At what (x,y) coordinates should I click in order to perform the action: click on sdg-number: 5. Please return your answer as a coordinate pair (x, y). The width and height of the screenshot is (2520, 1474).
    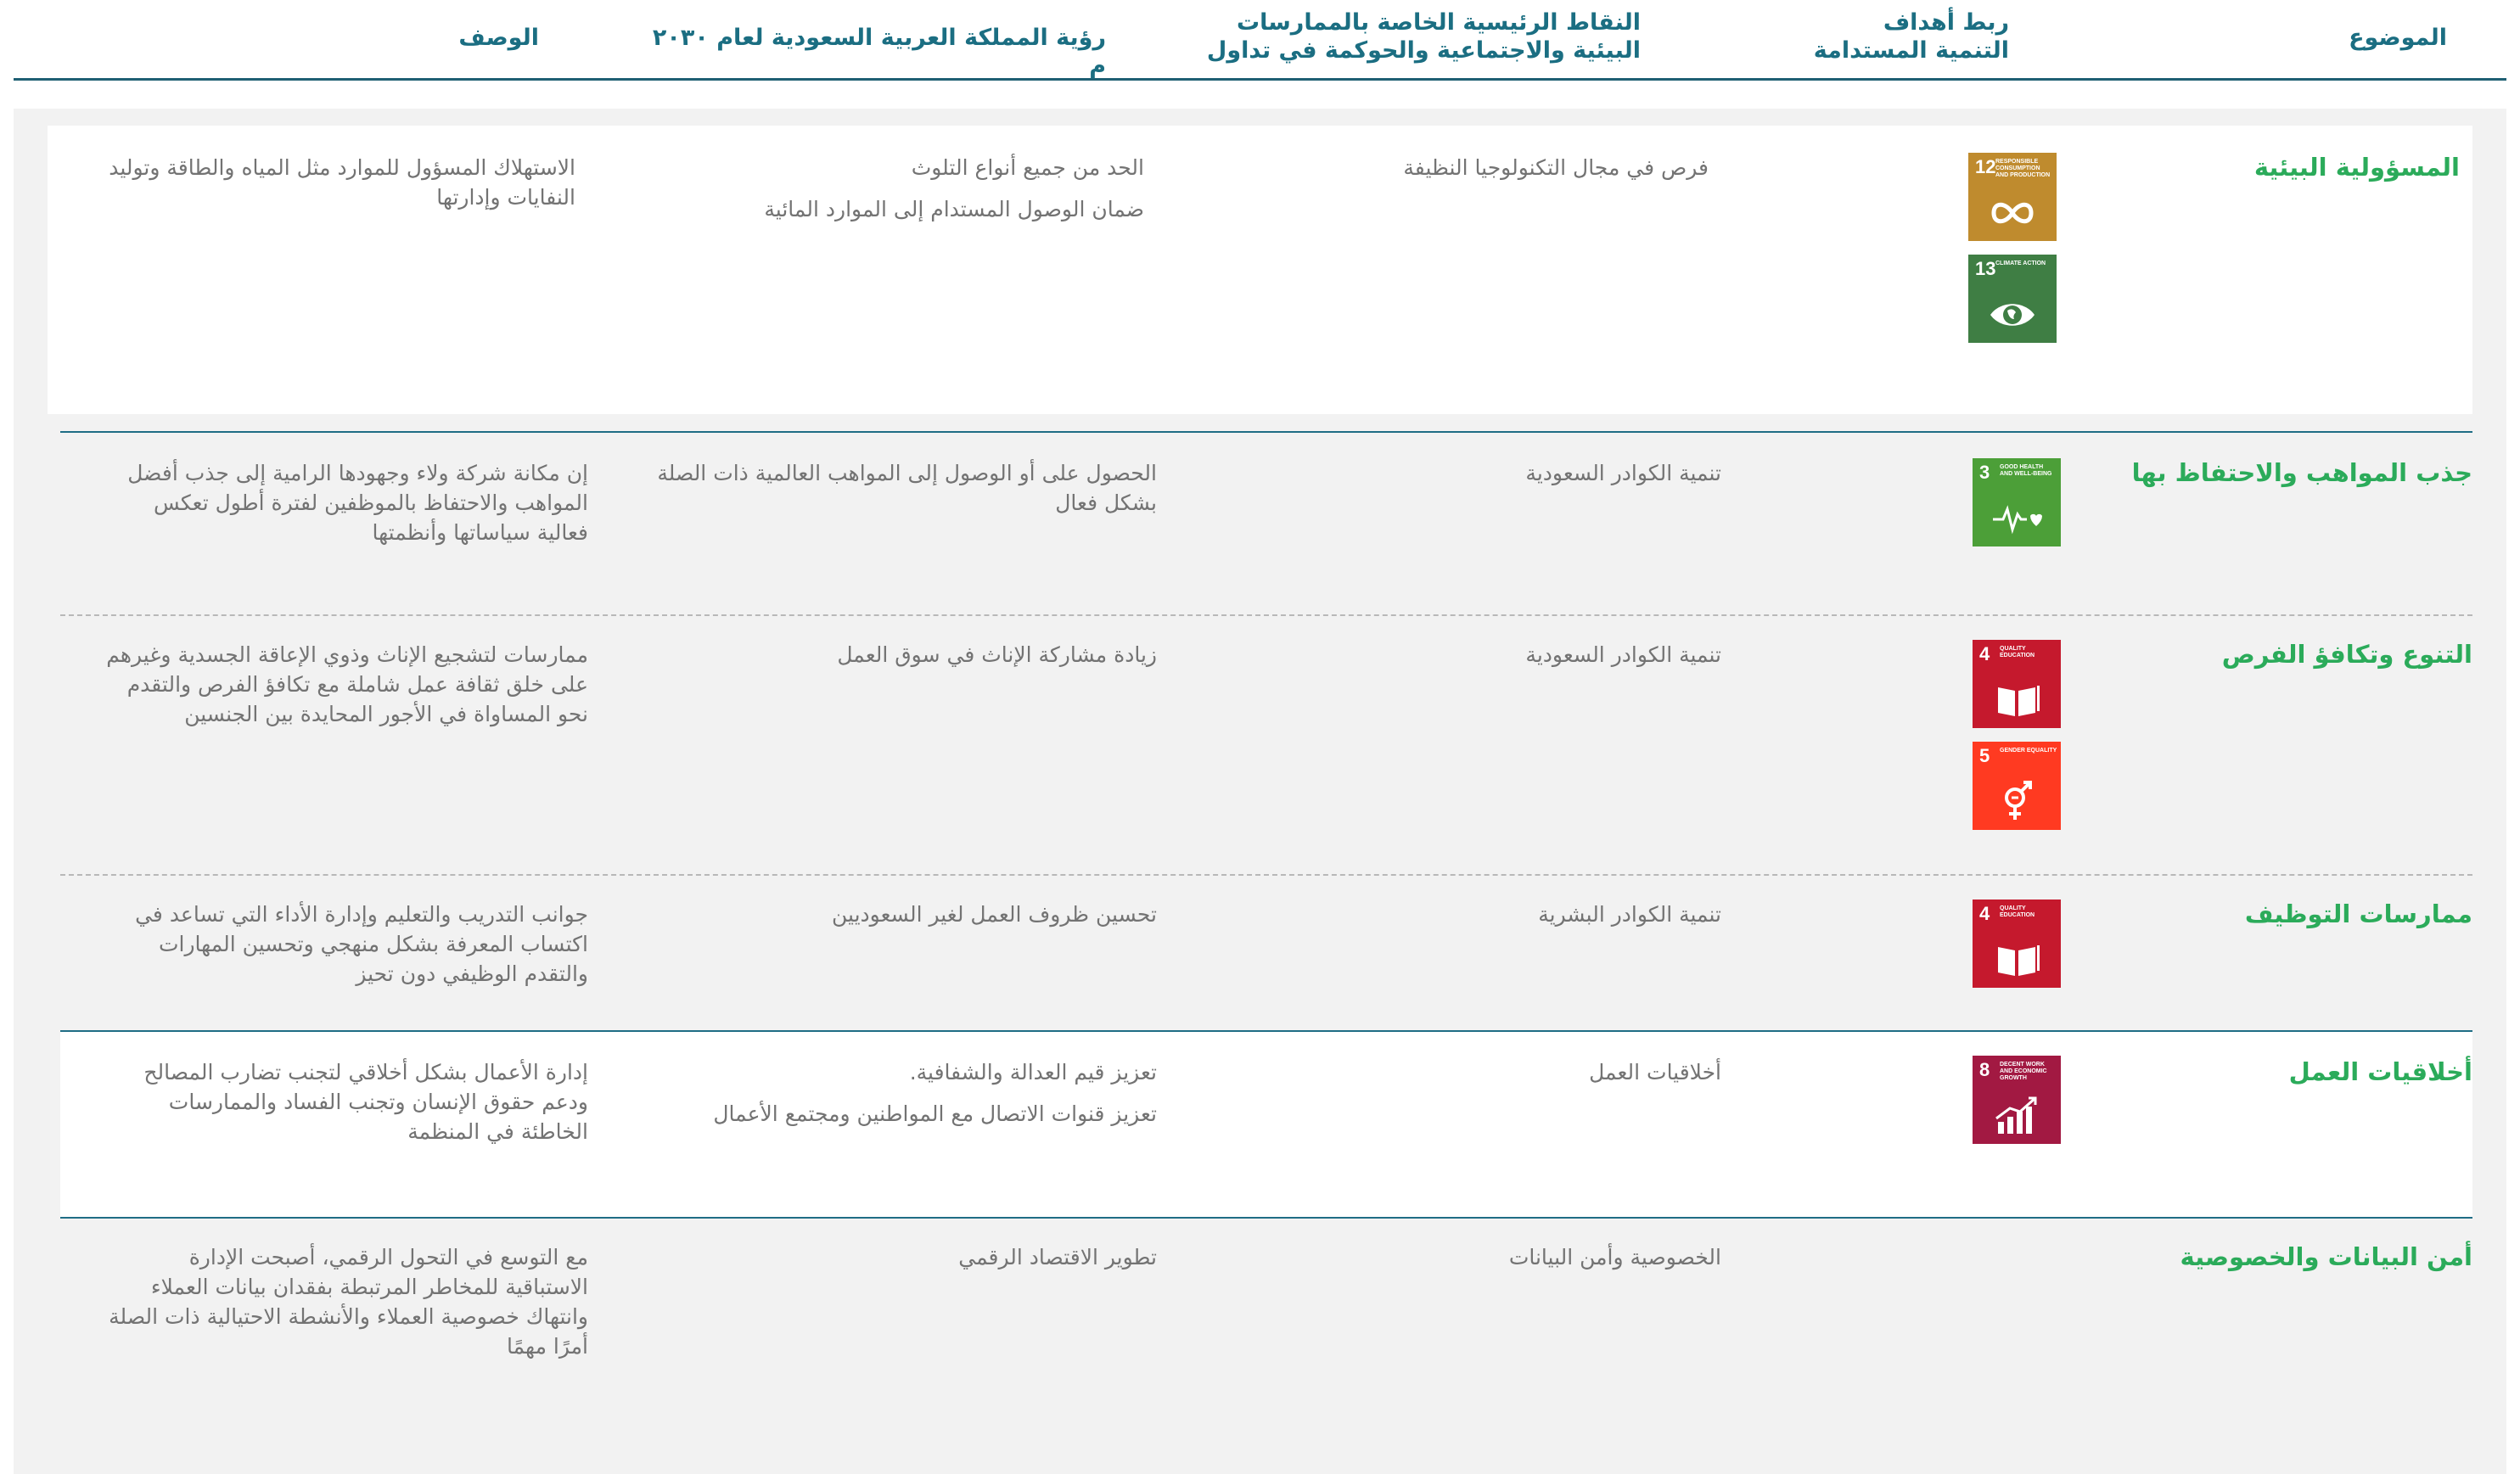
    Looking at the image, I should click on (1984, 755).